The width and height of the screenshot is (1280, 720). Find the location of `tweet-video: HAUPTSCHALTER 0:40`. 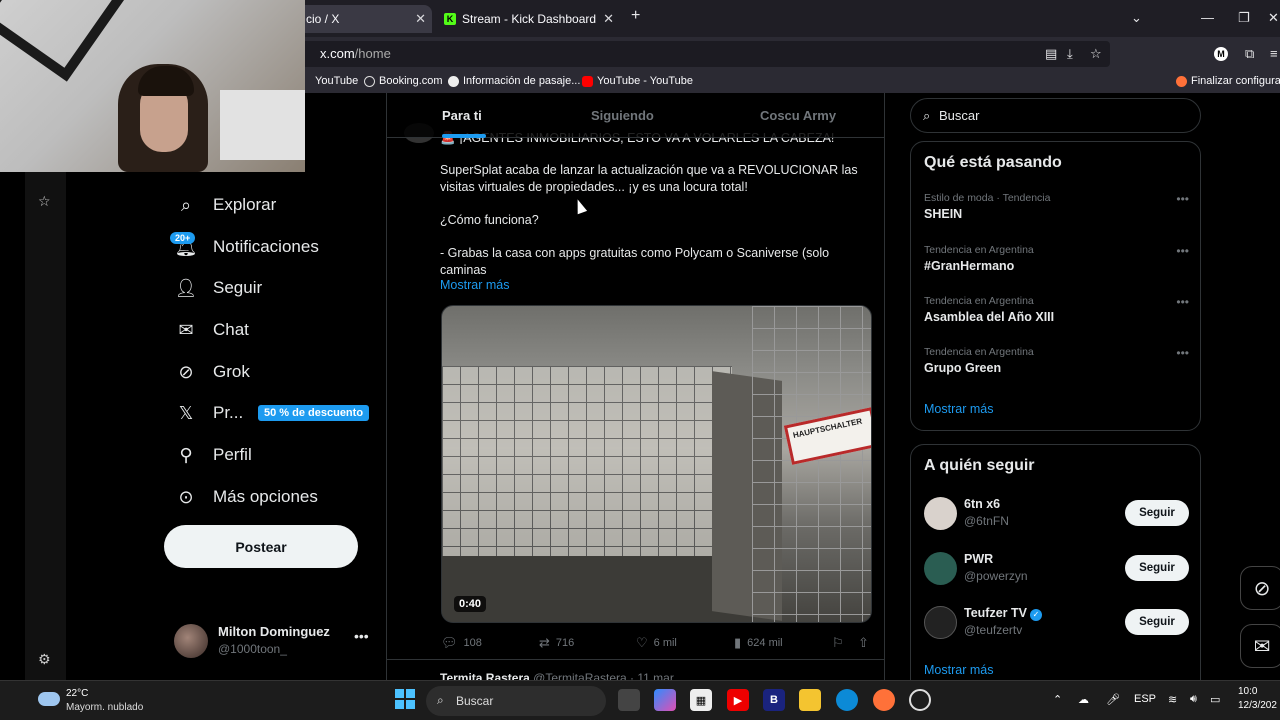

tweet-video: HAUPTSCHALTER 0:40 is located at coordinates (656, 464).